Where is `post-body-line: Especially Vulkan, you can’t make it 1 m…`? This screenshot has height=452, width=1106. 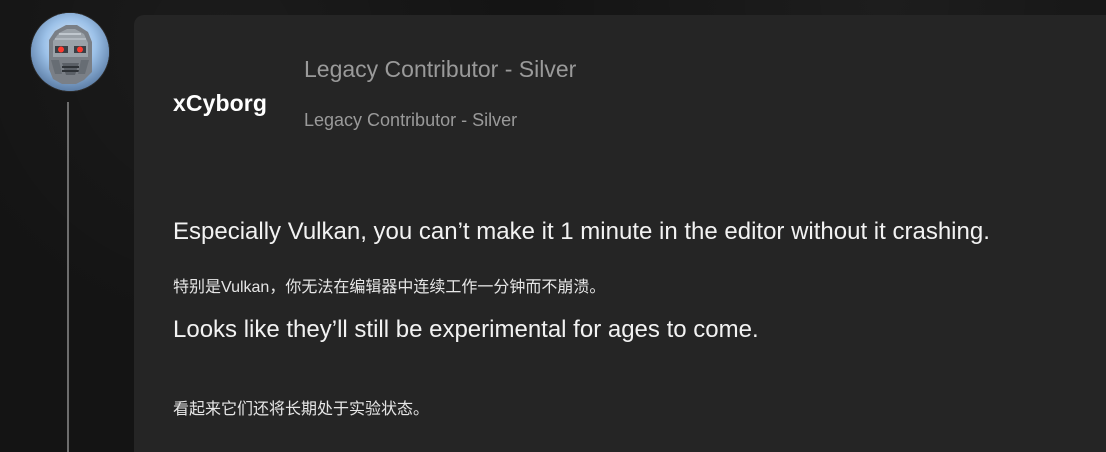
post-body-line: Especially Vulkan, you can’t make it 1 m… is located at coordinates (581, 231).